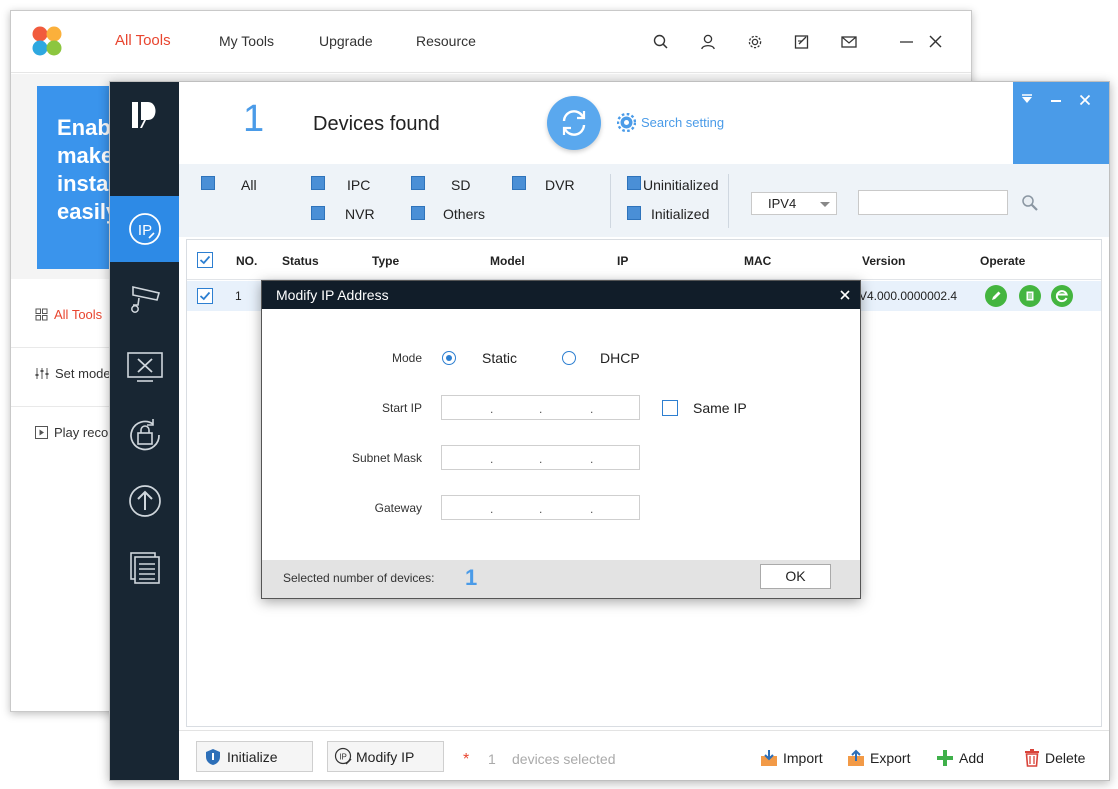 This screenshot has width=1118, height=789. I want to click on mail-icon, so click(849, 42).